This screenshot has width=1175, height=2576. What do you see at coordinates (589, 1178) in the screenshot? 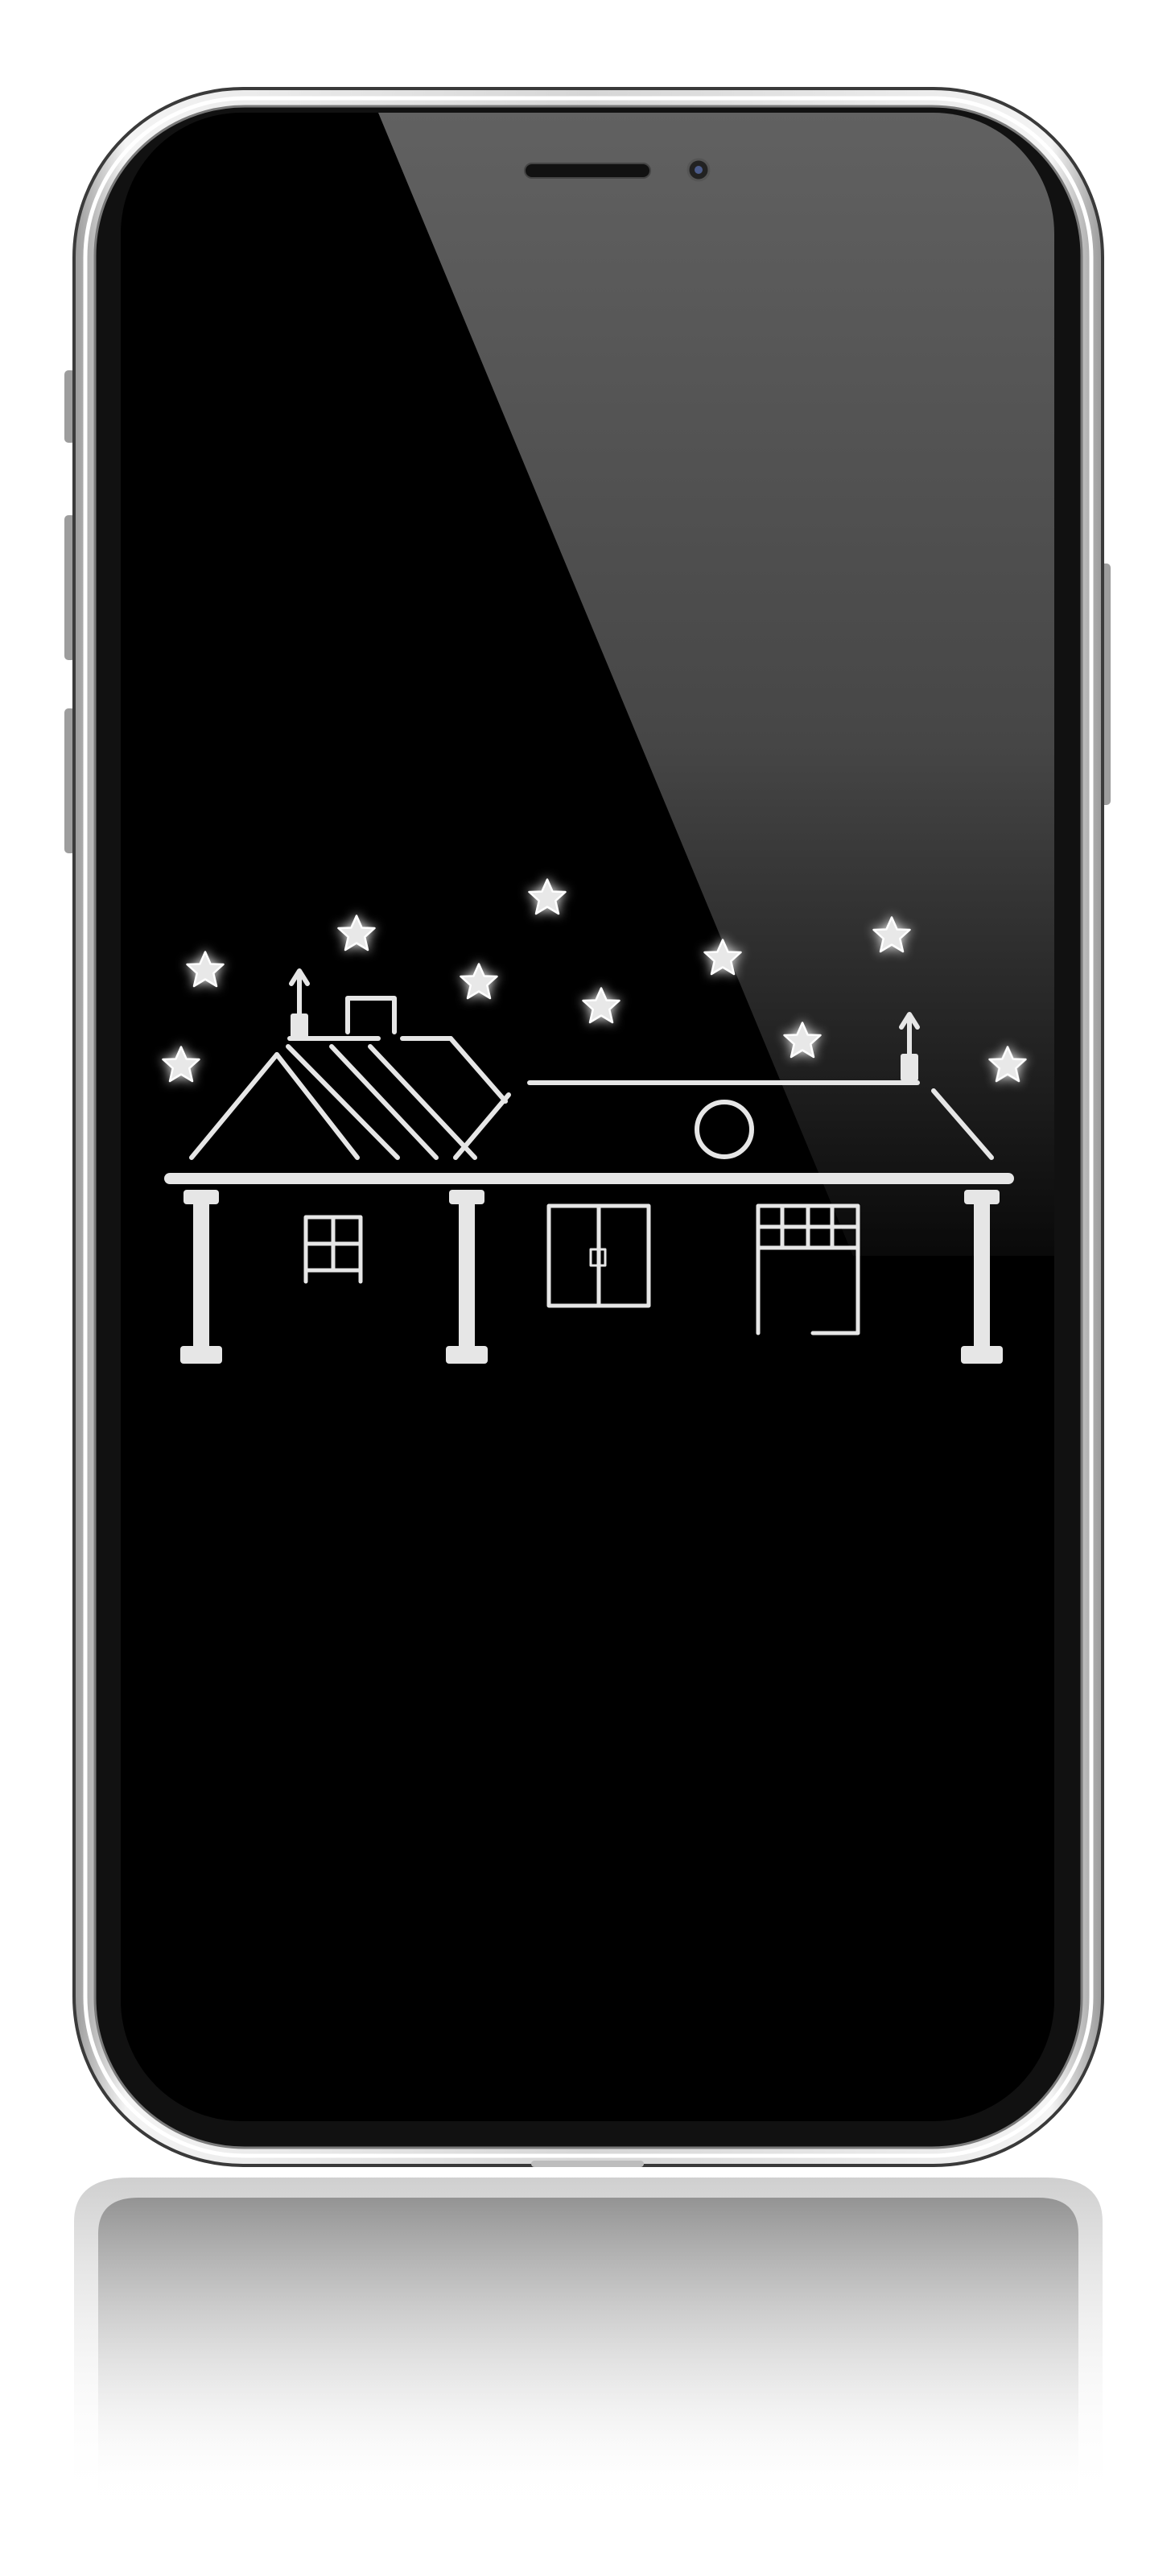
I see `eave-beam` at bounding box center [589, 1178].